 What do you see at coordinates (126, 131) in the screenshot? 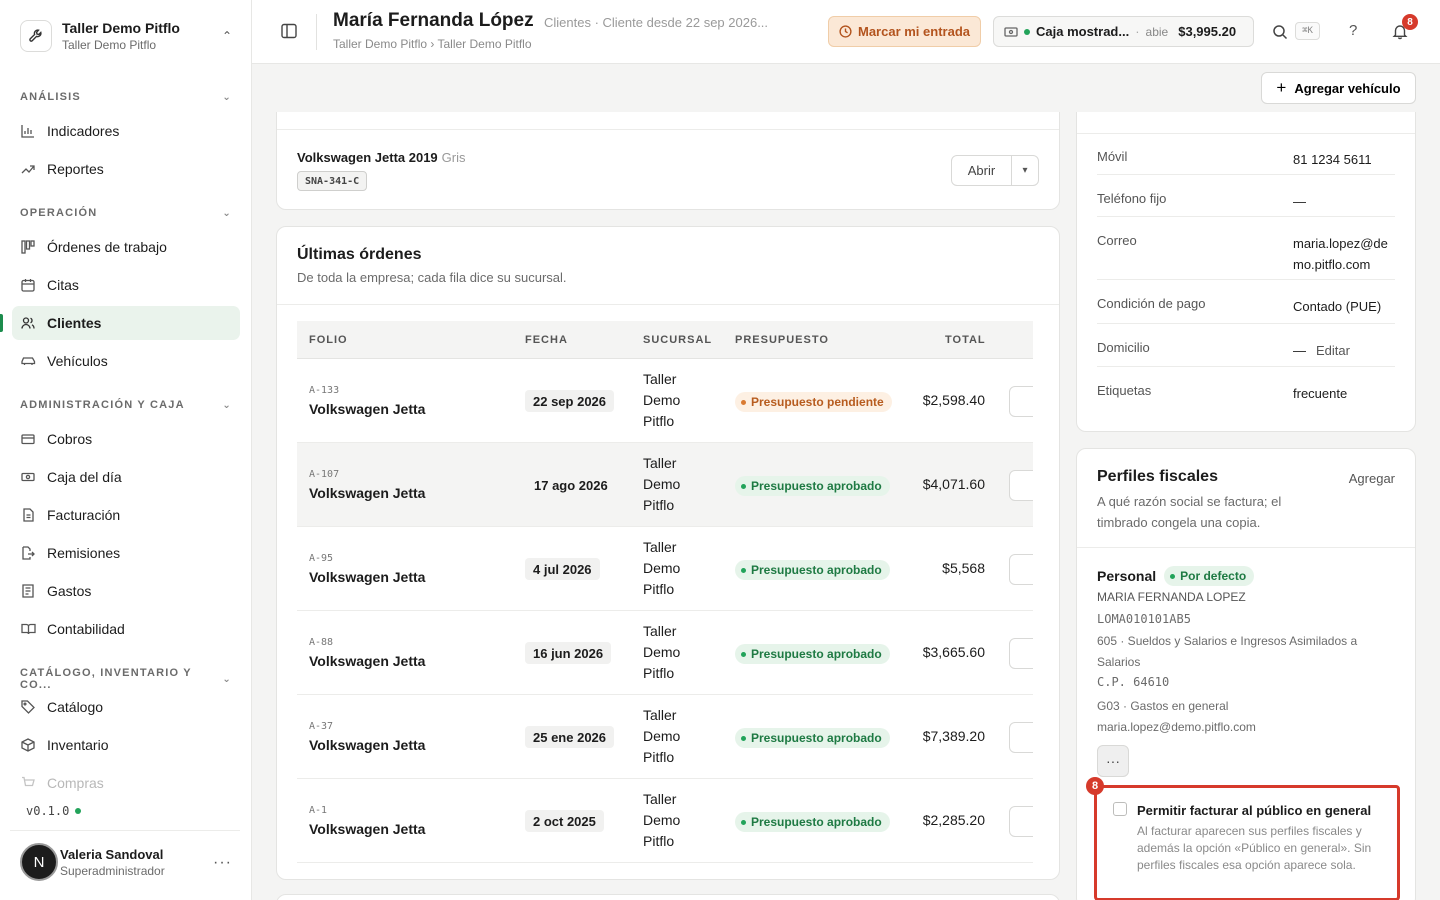
I see `sidebar-item-indicadores: Indicadores` at bounding box center [126, 131].